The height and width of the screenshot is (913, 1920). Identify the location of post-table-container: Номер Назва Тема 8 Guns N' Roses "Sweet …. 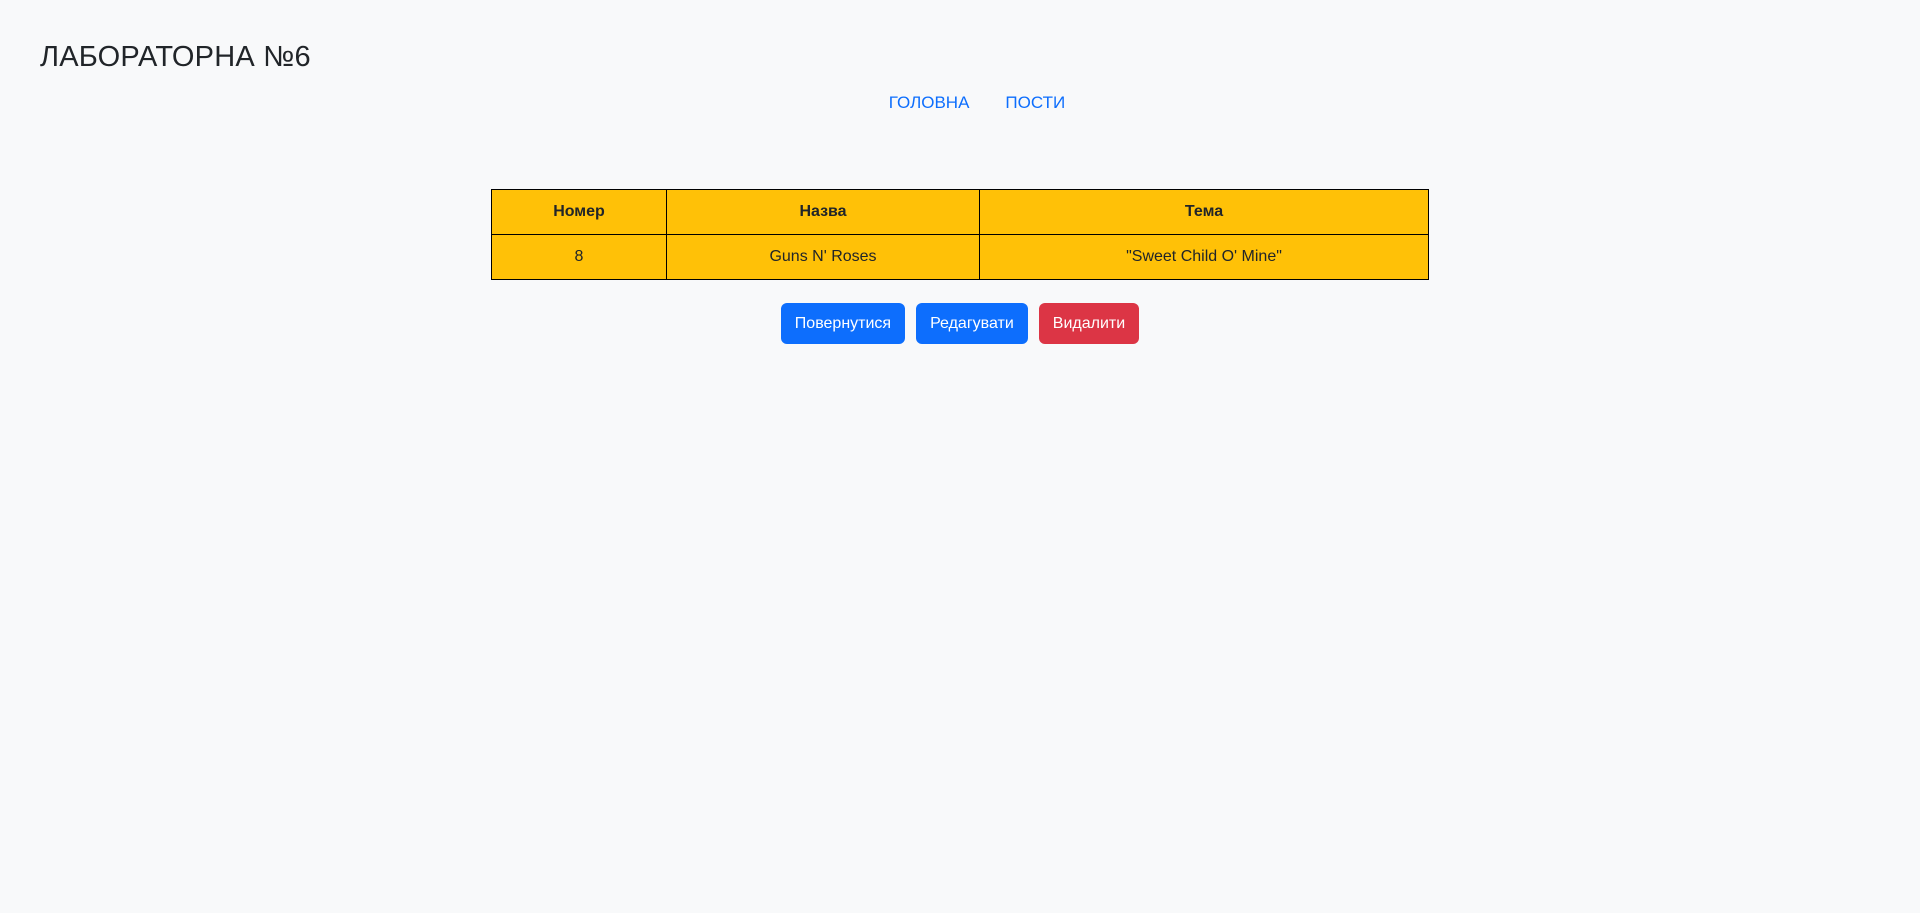
(960, 234).